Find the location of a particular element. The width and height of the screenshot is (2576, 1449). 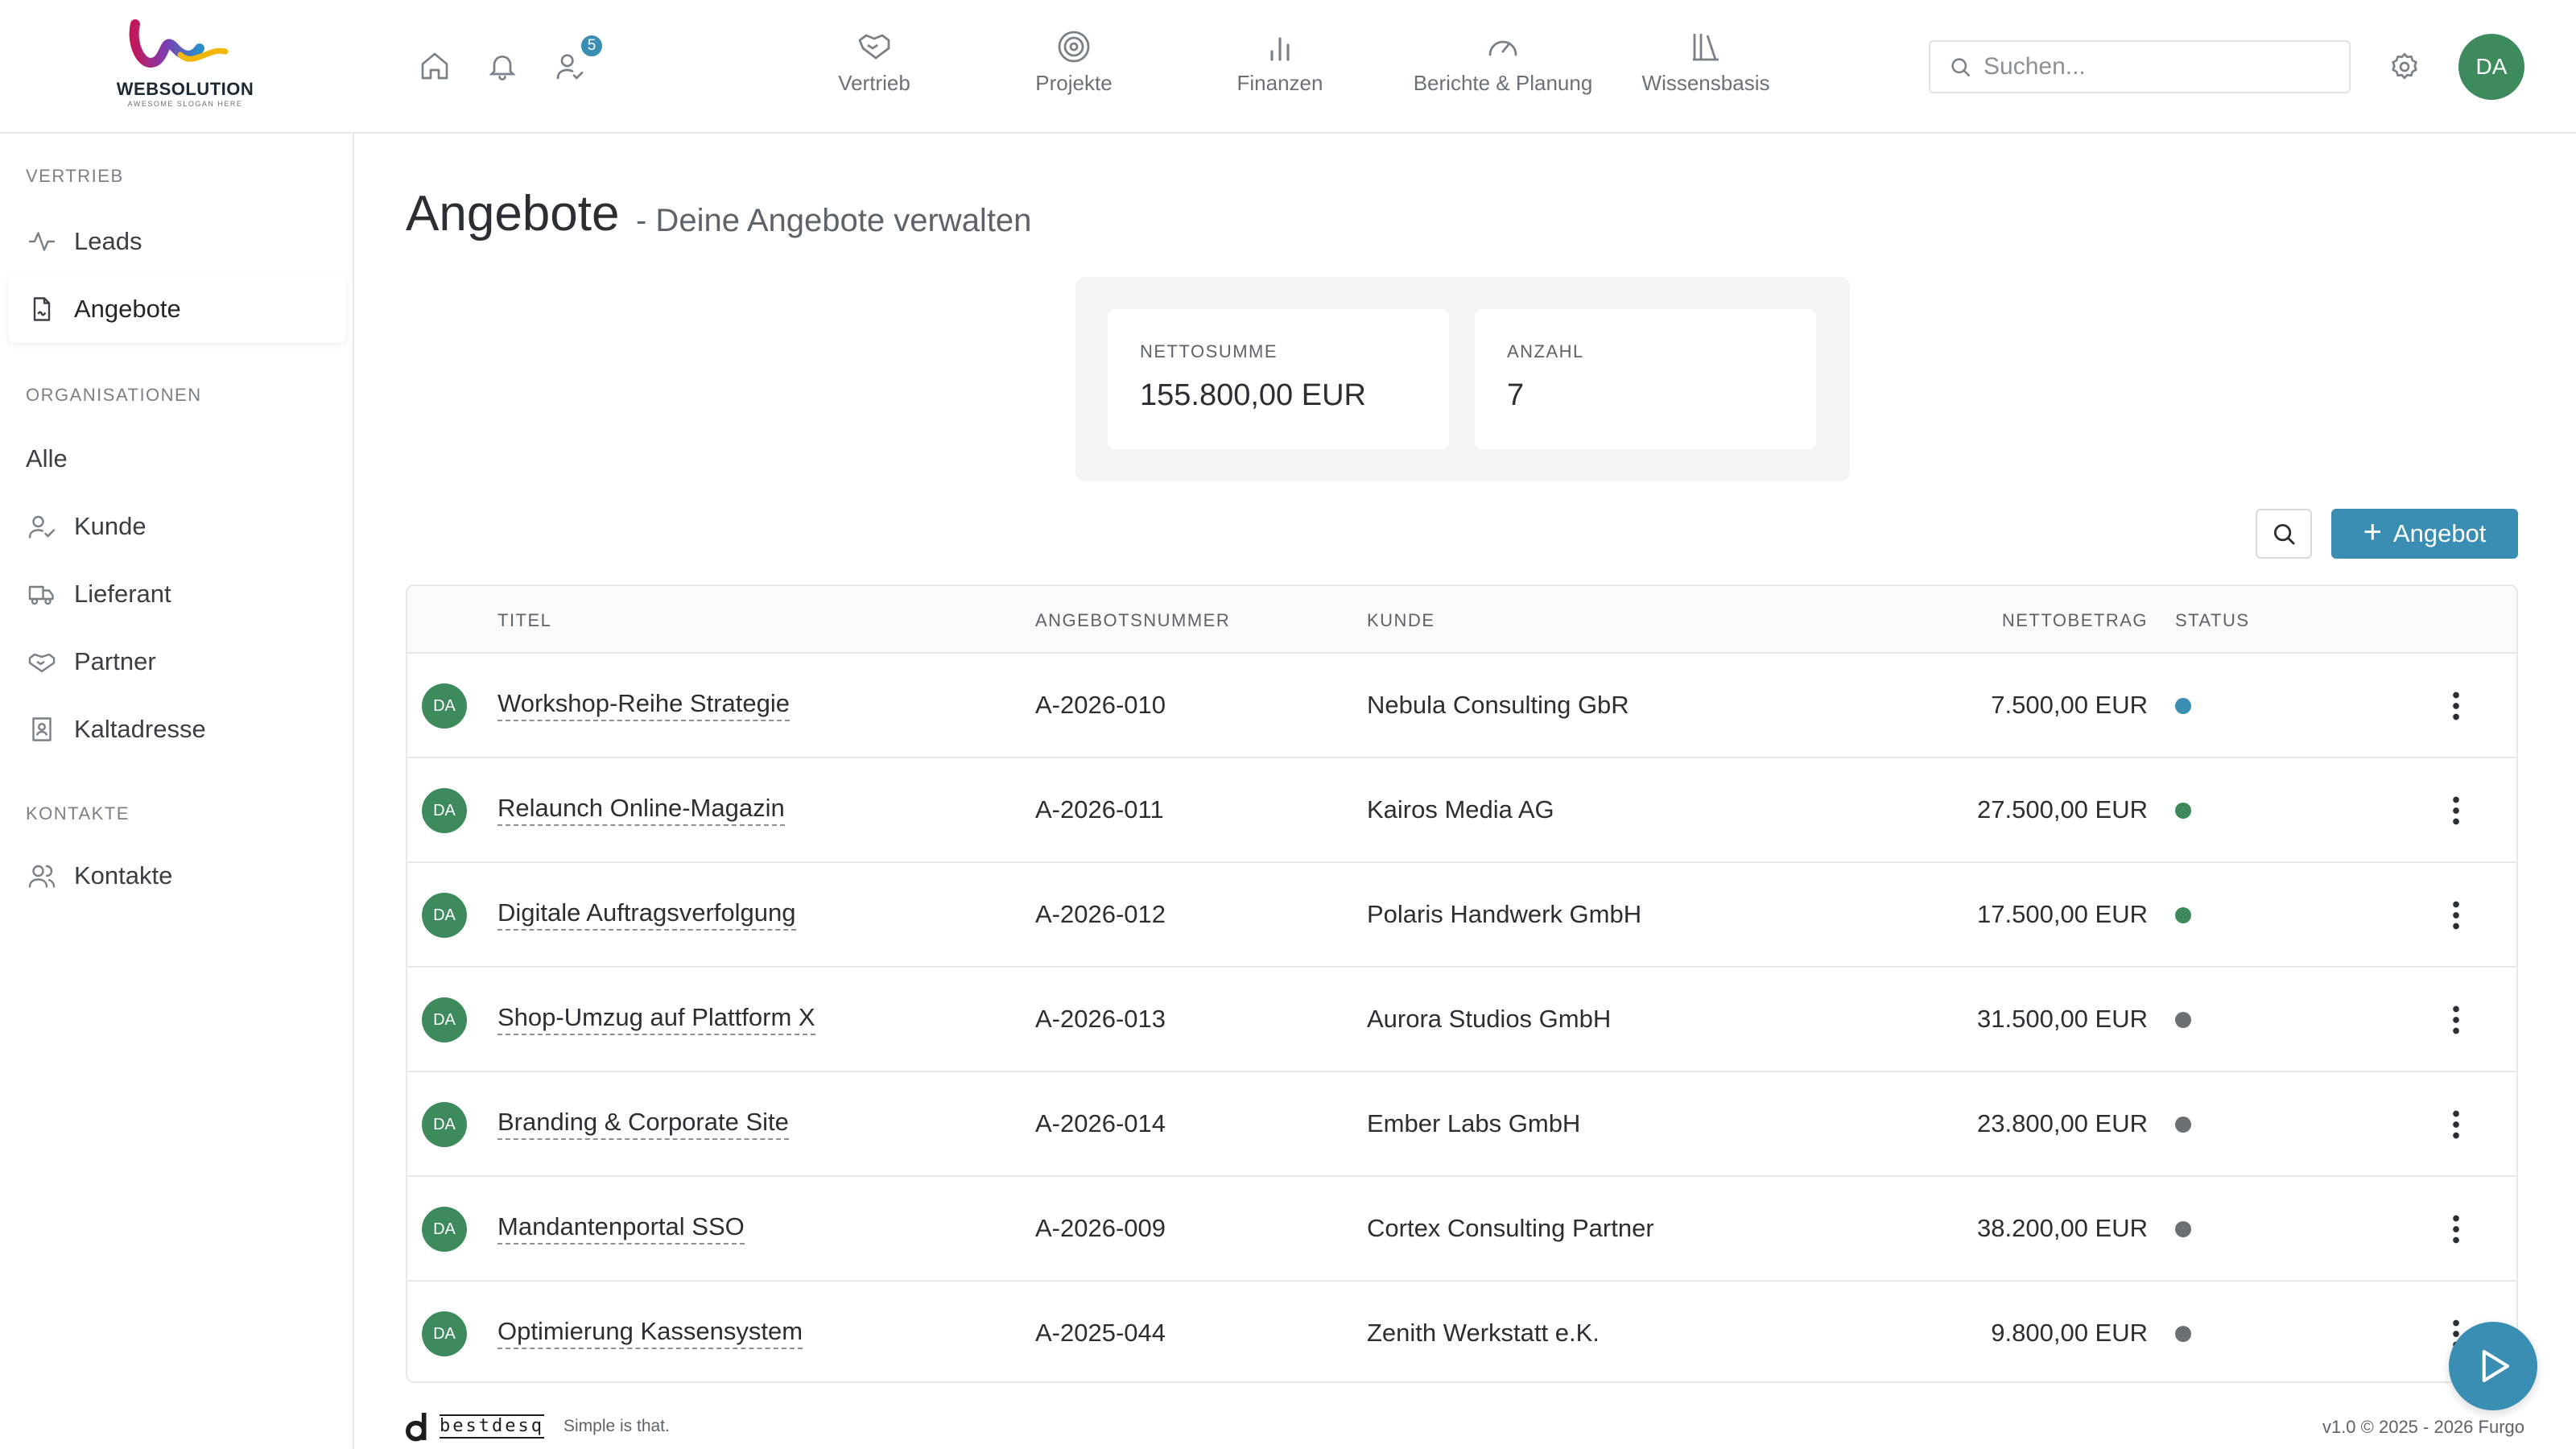

cell-offer-number: A-2025-044 is located at coordinates (1100, 1333).